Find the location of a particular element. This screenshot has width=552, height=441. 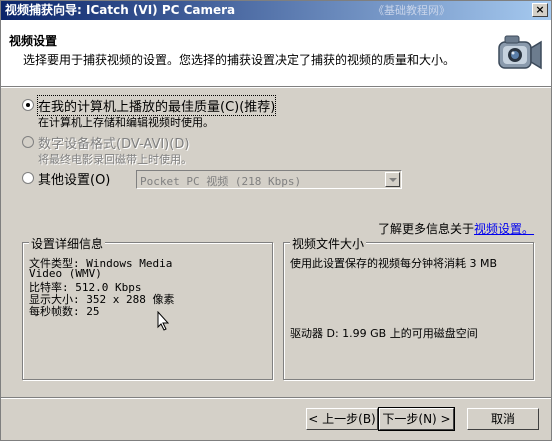

close-icon: × is located at coordinates (540, 9).